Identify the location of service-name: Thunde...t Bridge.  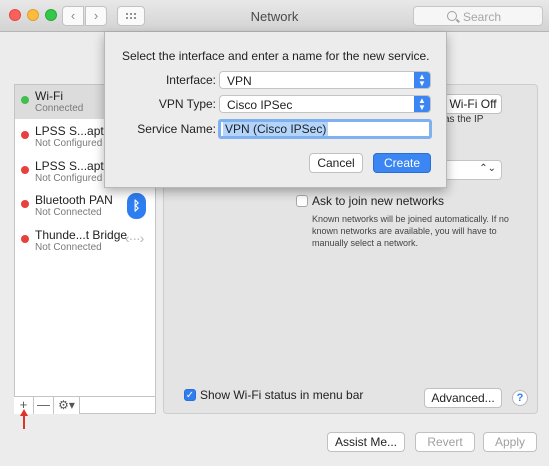
(81, 235).